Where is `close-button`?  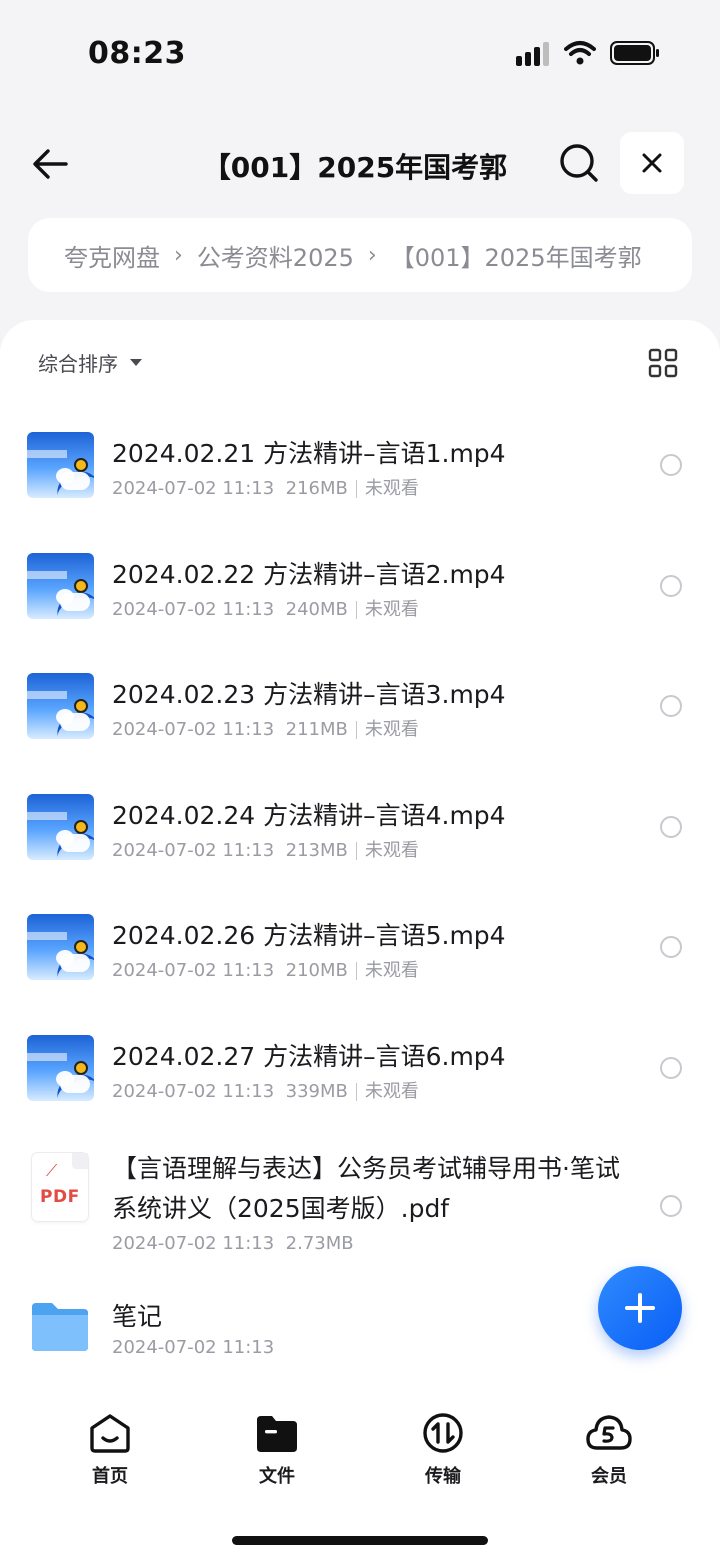 close-button is located at coordinates (652, 163).